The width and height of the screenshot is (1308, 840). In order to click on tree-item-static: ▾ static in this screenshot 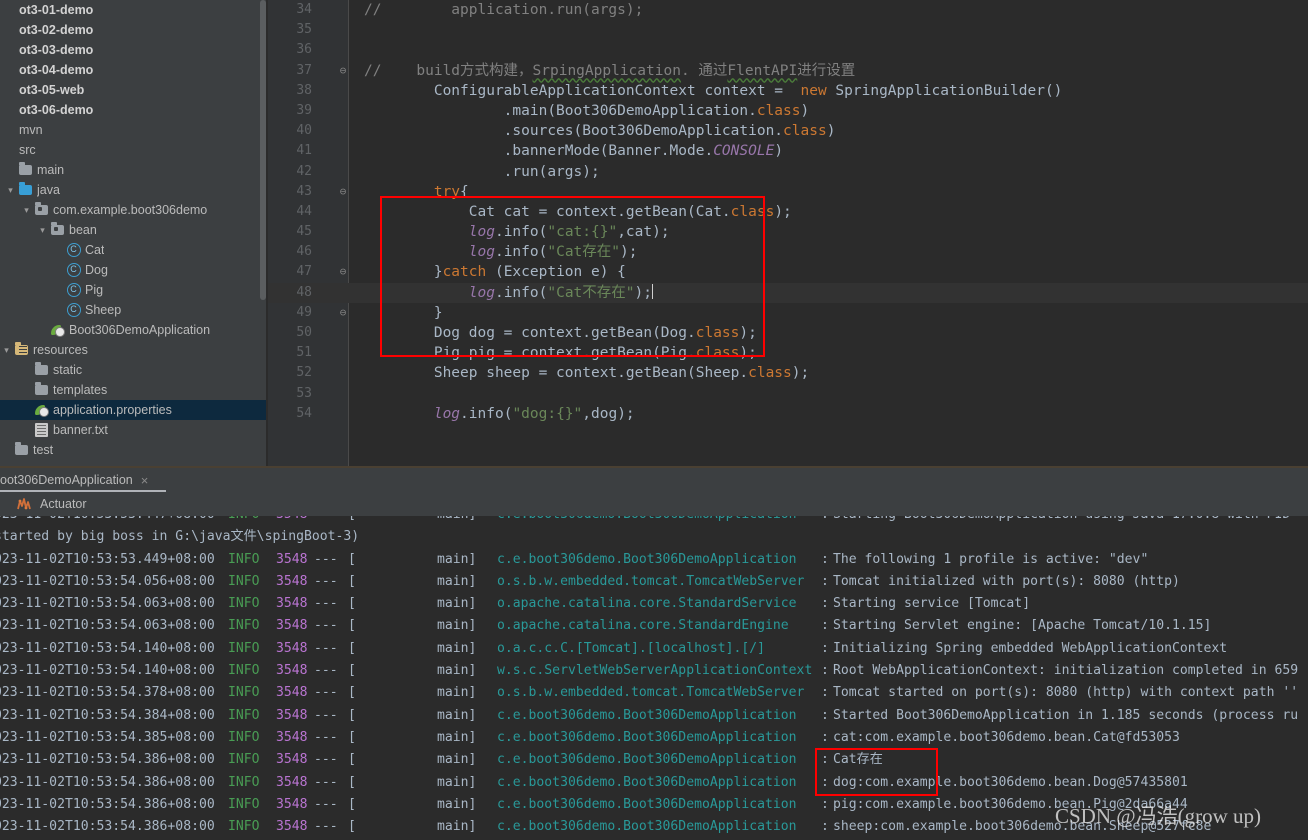, I will do `click(134, 370)`.